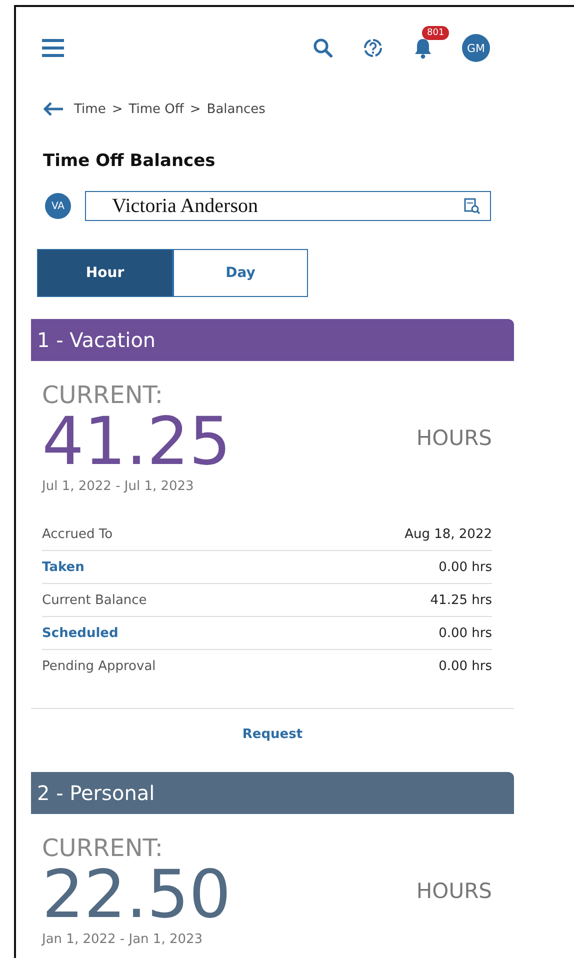 This screenshot has width=574, height=960. What do you see at coordinates (240, 273) in the screenshot?
I see `unit-toggle-option: Day` at bounding box center [240, 273].